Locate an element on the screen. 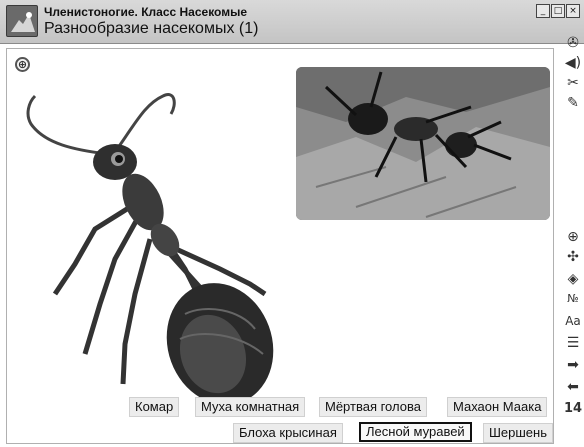 This screenshot has height=447, width=584. chapter-title: Членистоногие. Класс Насекомые is located at coordinates (146, 12).